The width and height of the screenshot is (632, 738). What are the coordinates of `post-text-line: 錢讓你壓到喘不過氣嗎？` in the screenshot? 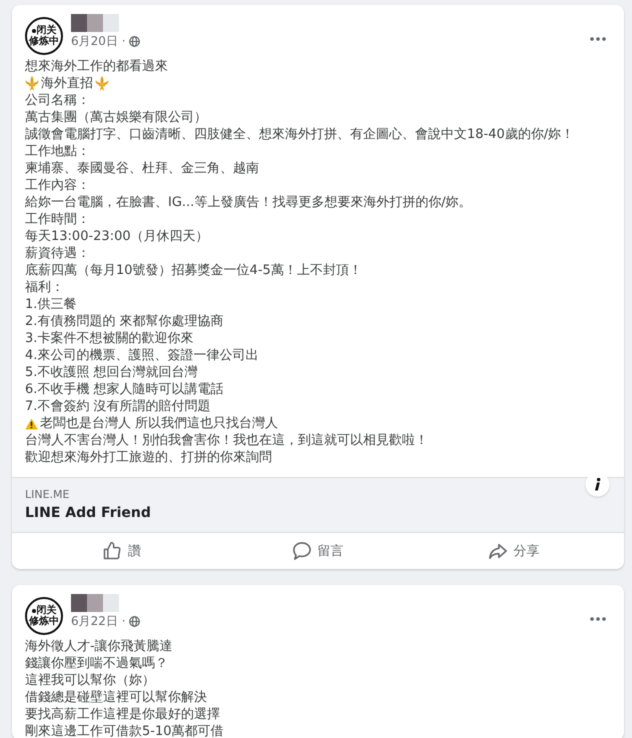 It's located at (97, 663).